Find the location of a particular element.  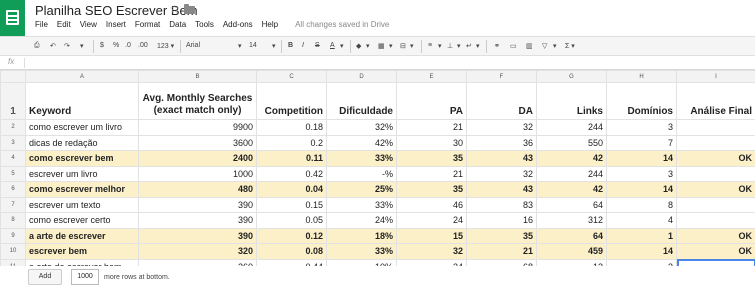

menu-file: File is located at coordinates (41, 24).